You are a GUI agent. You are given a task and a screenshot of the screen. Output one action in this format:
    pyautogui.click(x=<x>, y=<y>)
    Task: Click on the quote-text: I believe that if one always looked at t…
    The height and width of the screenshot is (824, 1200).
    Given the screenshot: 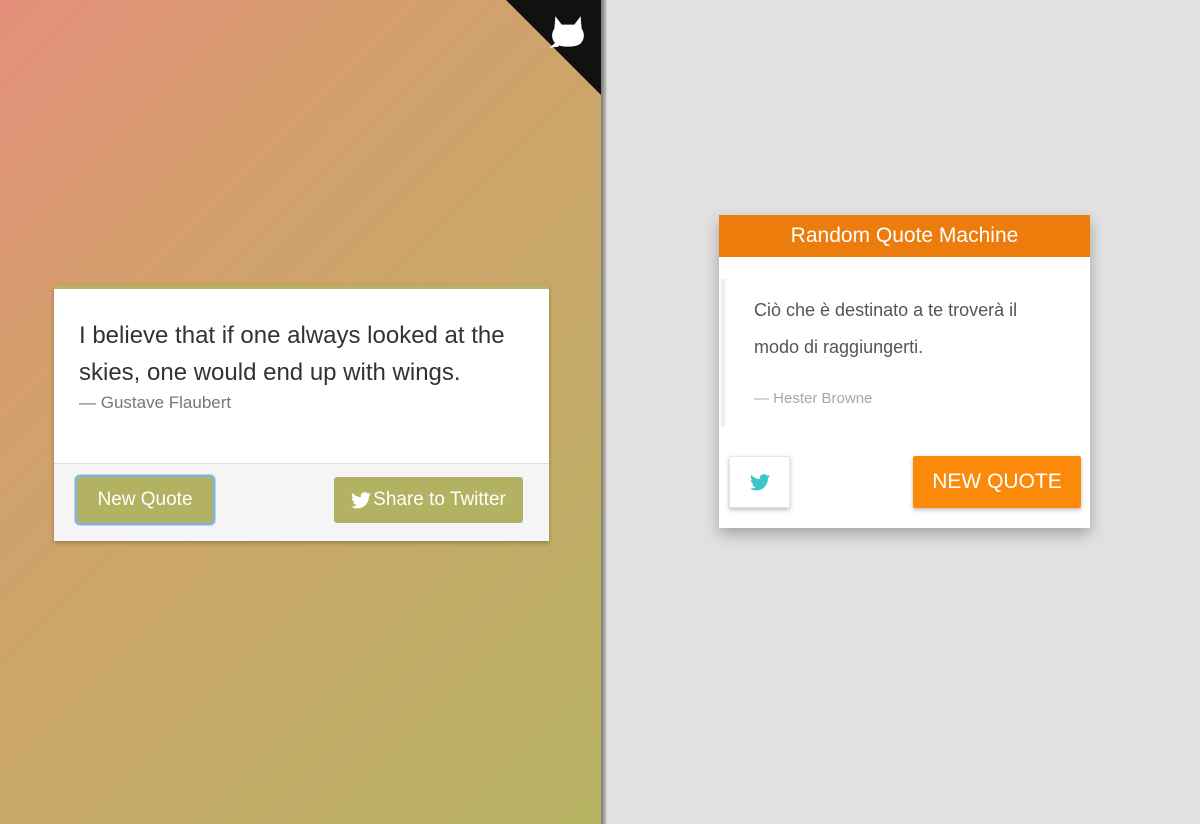 What is the action you would take?
    pyautogui.click(x=292, y=354)
    